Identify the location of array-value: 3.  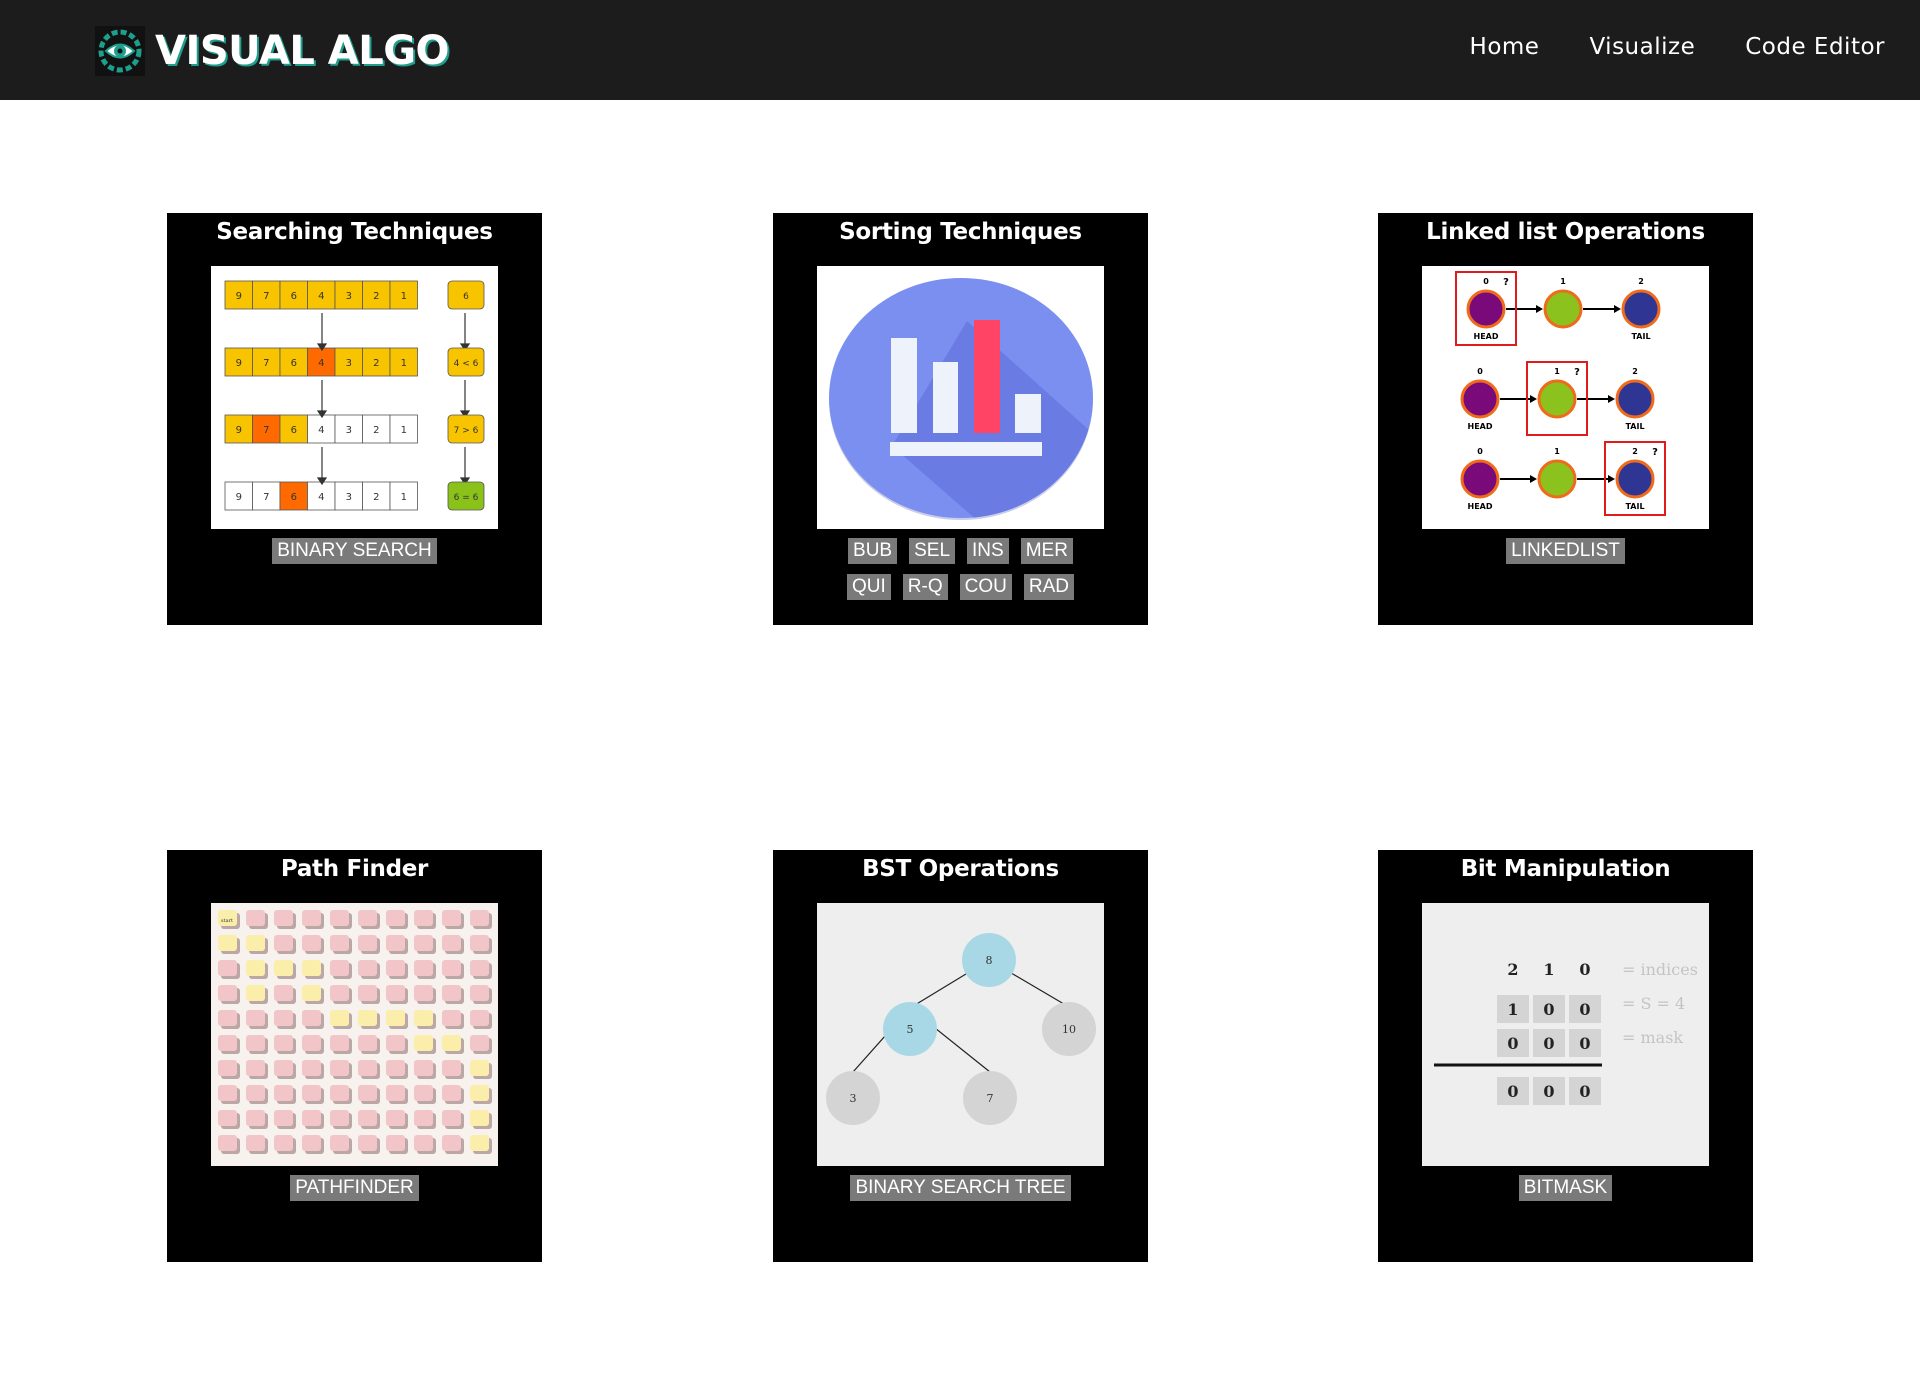
(349, 296).